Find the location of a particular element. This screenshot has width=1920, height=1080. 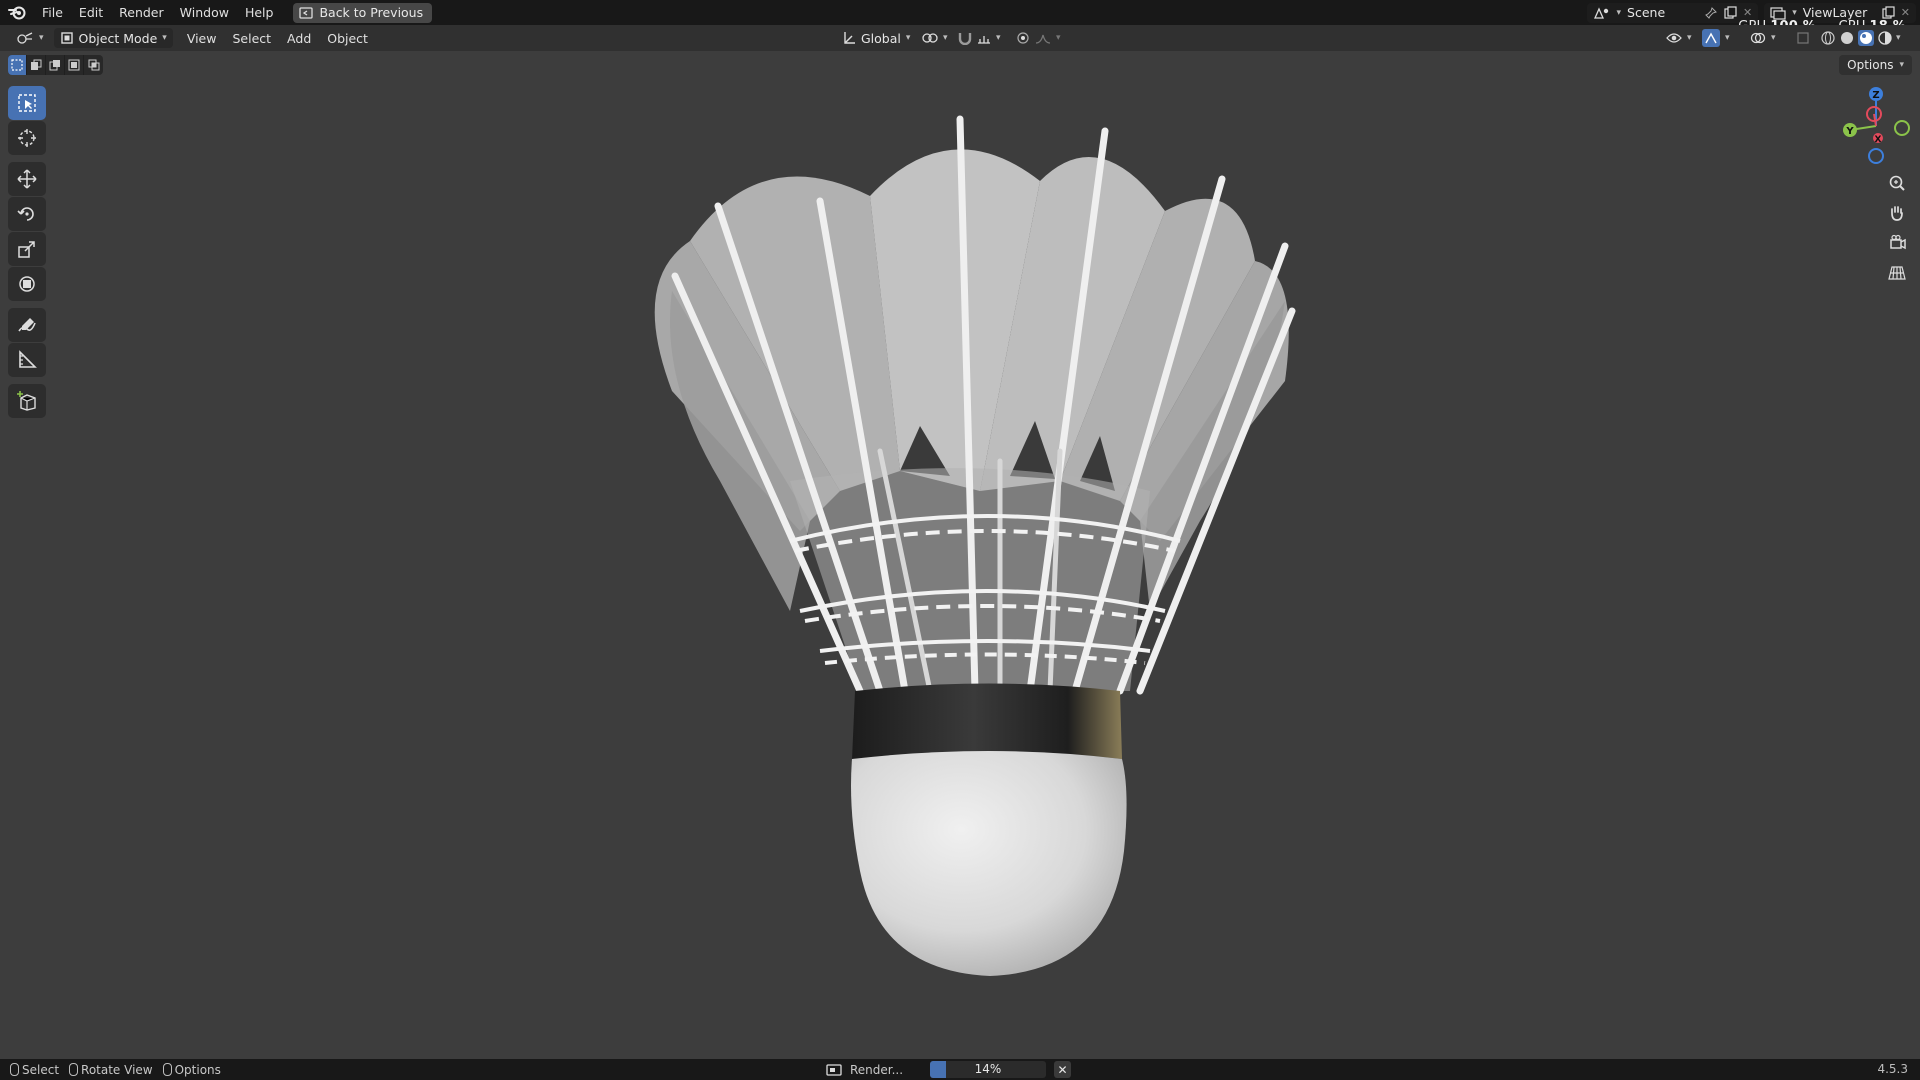

pivot-point-dropdown: ▾ is located at coordinates (935, 38).